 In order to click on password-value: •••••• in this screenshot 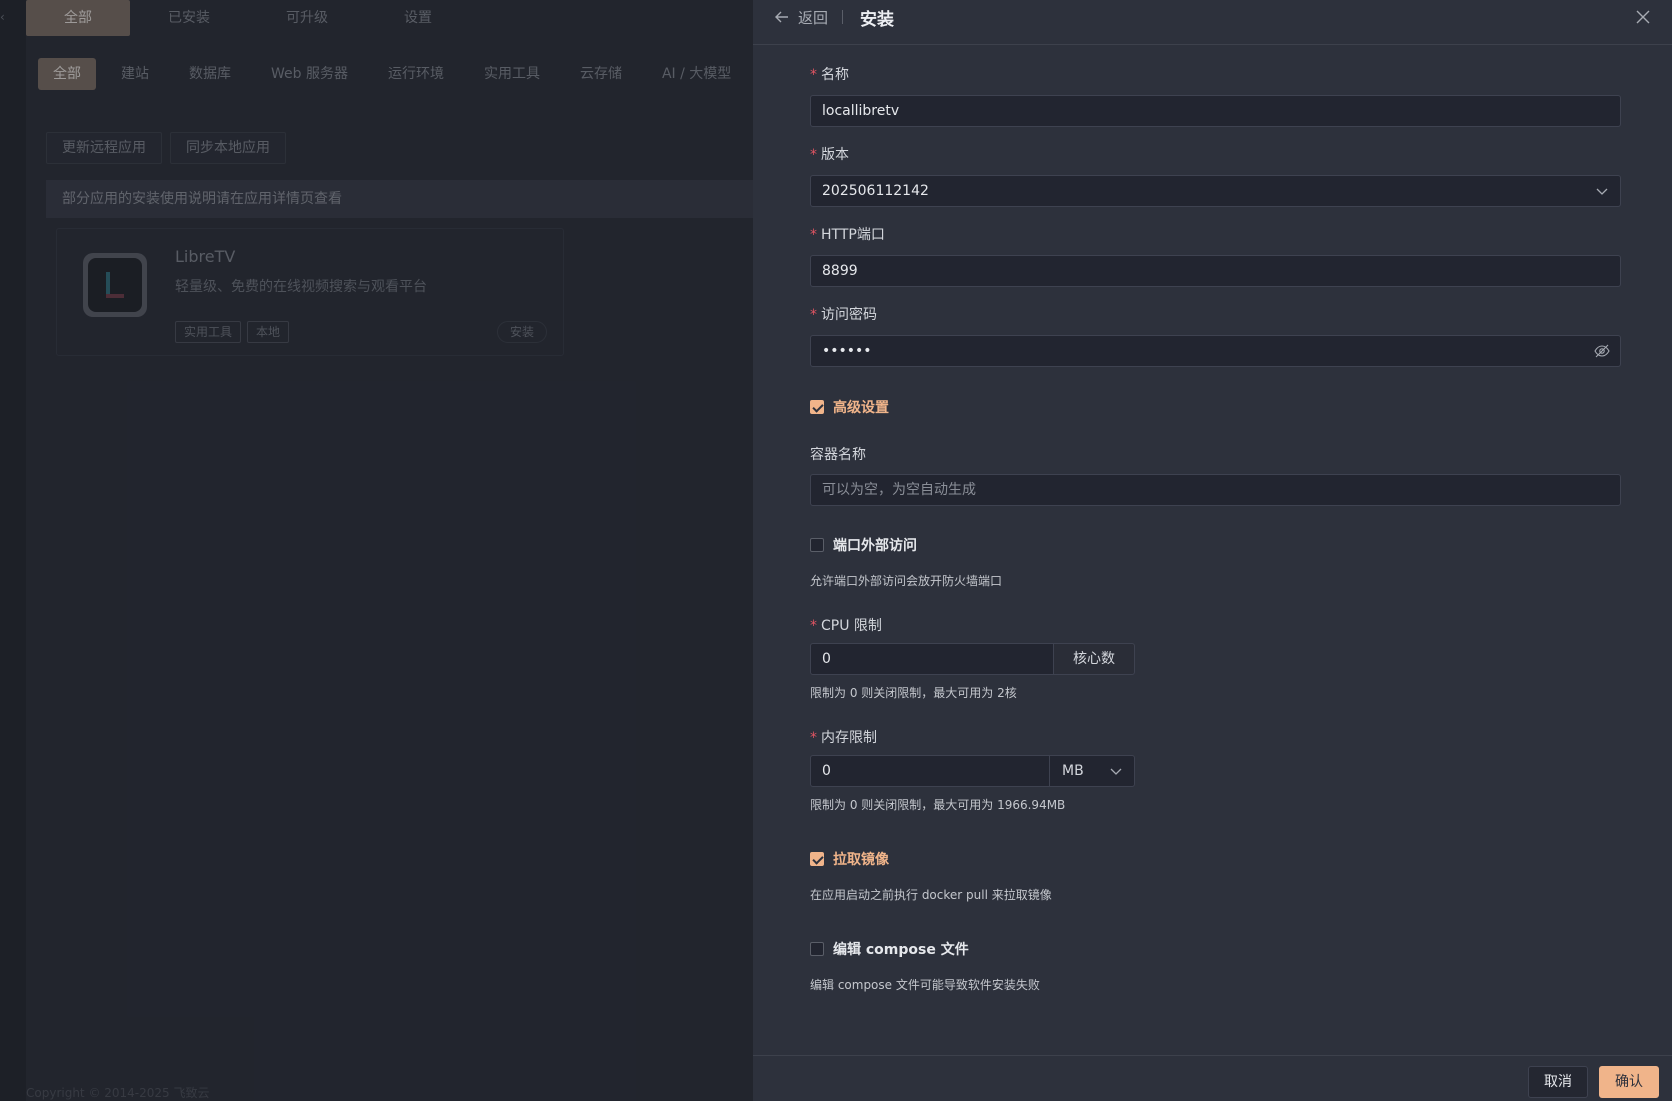, I will do `click(847, 351)`.